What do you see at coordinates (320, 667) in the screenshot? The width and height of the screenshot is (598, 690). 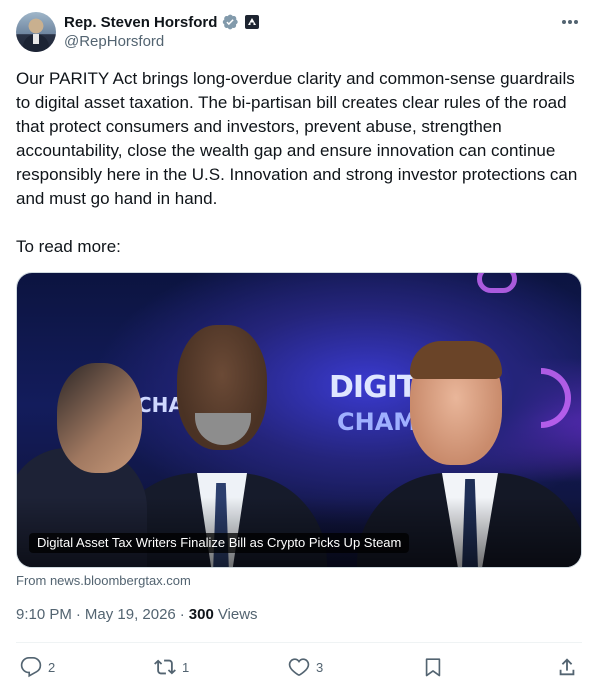 I see `like-count: 3` at bounding box center [320, 667].